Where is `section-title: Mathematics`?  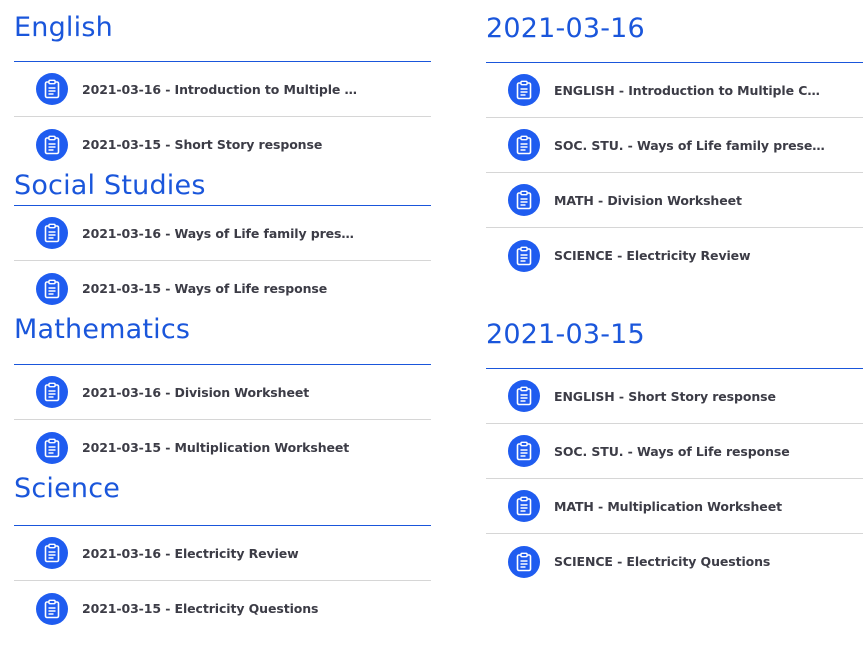 section-title: Mathematics is located at coordinates (102, 329).